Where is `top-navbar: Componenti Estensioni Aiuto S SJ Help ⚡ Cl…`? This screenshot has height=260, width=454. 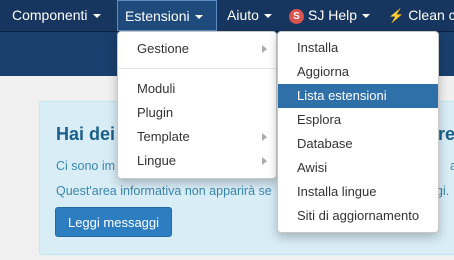
top-navbar: Componenti Estensioni Aiuto S SJ Help ⚡ Cl… is located at coordinates (227, 16).